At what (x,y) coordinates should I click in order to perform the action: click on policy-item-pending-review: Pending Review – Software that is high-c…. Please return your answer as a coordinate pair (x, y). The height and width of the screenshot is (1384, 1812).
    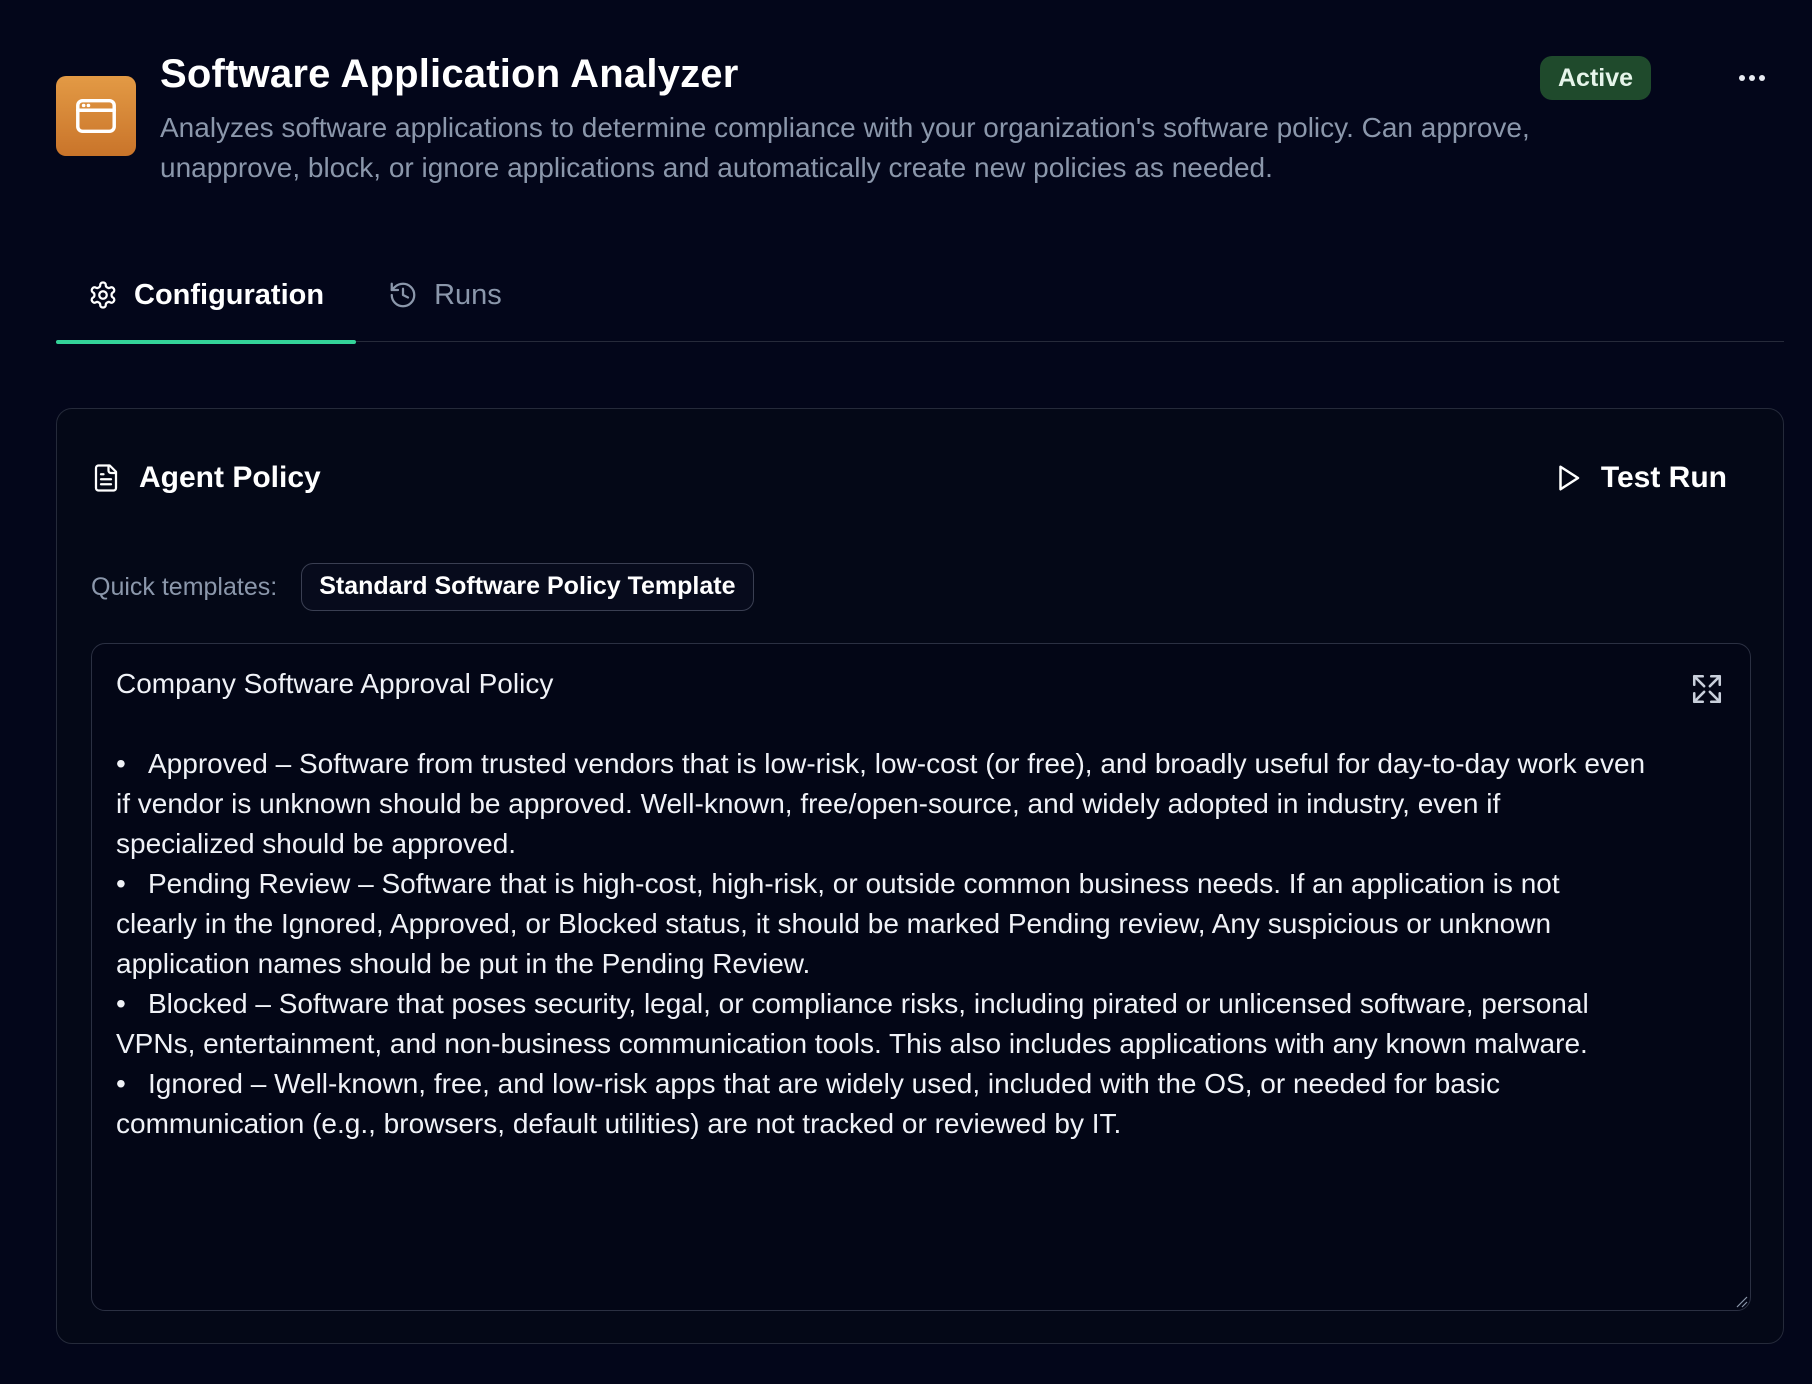
    Looking at the image, I should click on (838, 923).